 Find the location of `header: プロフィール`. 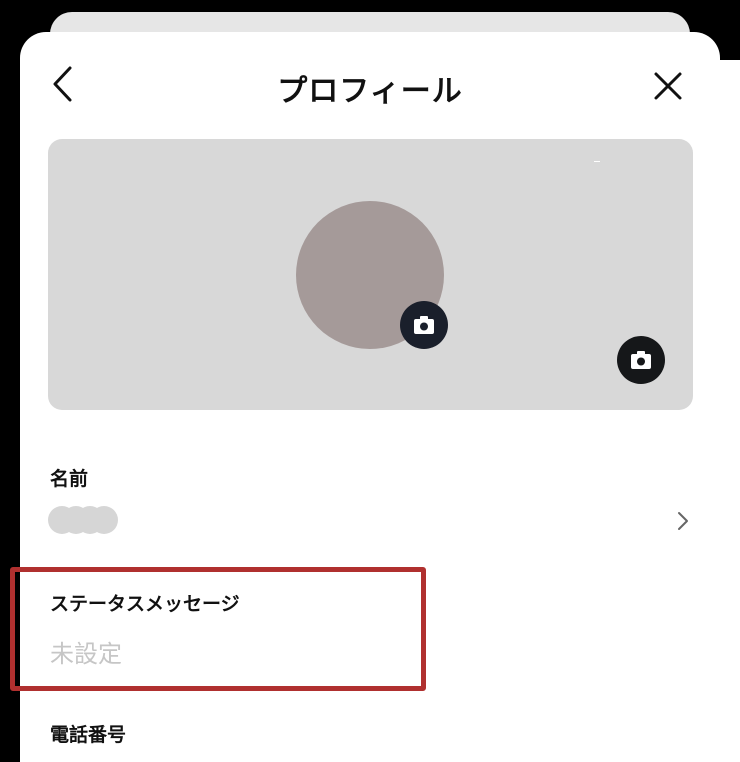

header: プロフィール is located at coordinates (370, 84).